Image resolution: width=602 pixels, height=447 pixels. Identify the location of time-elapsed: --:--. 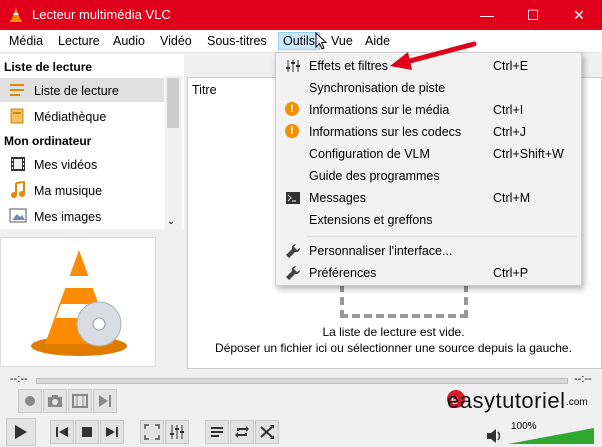
(19, 379).